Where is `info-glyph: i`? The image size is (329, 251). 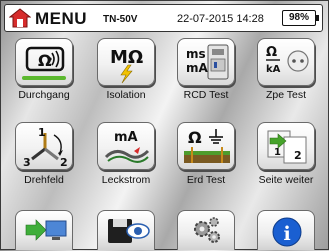
info-glyph: i is located at coordinates (287, 234).